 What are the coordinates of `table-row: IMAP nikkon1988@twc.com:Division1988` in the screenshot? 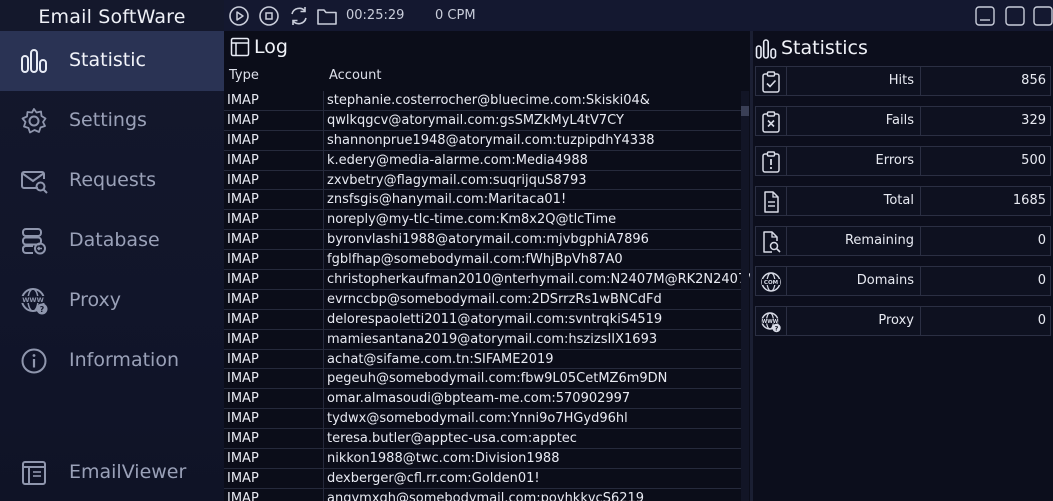 It's located at (483, 459).